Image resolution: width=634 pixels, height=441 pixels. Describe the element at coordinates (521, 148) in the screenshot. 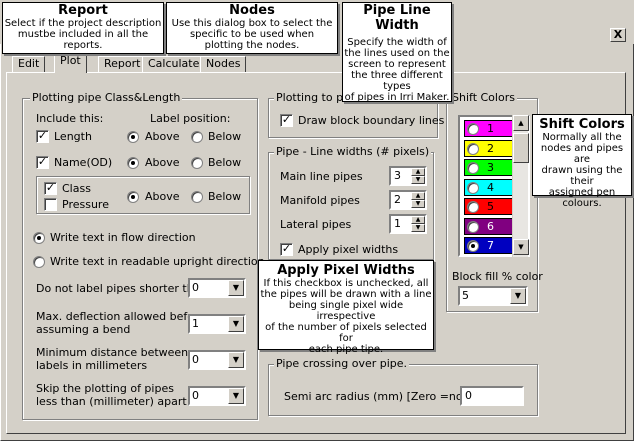

I see `scroll-thumb` at that location.